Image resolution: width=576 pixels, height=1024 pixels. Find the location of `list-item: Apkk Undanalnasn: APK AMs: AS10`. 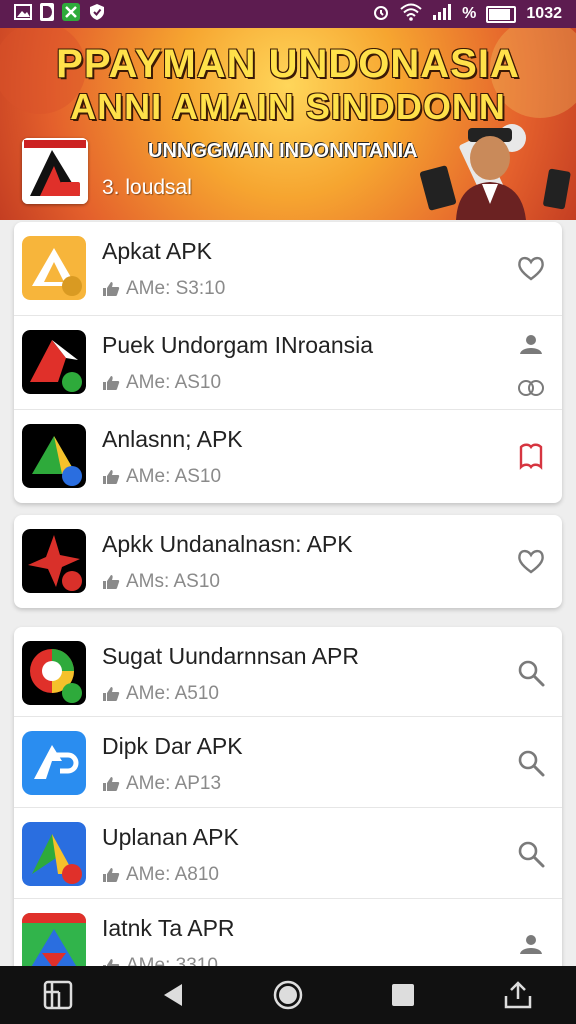

list-item: Apkk Undanalnasn: APK AMs: AS10 is located at coordinates (288, 561).